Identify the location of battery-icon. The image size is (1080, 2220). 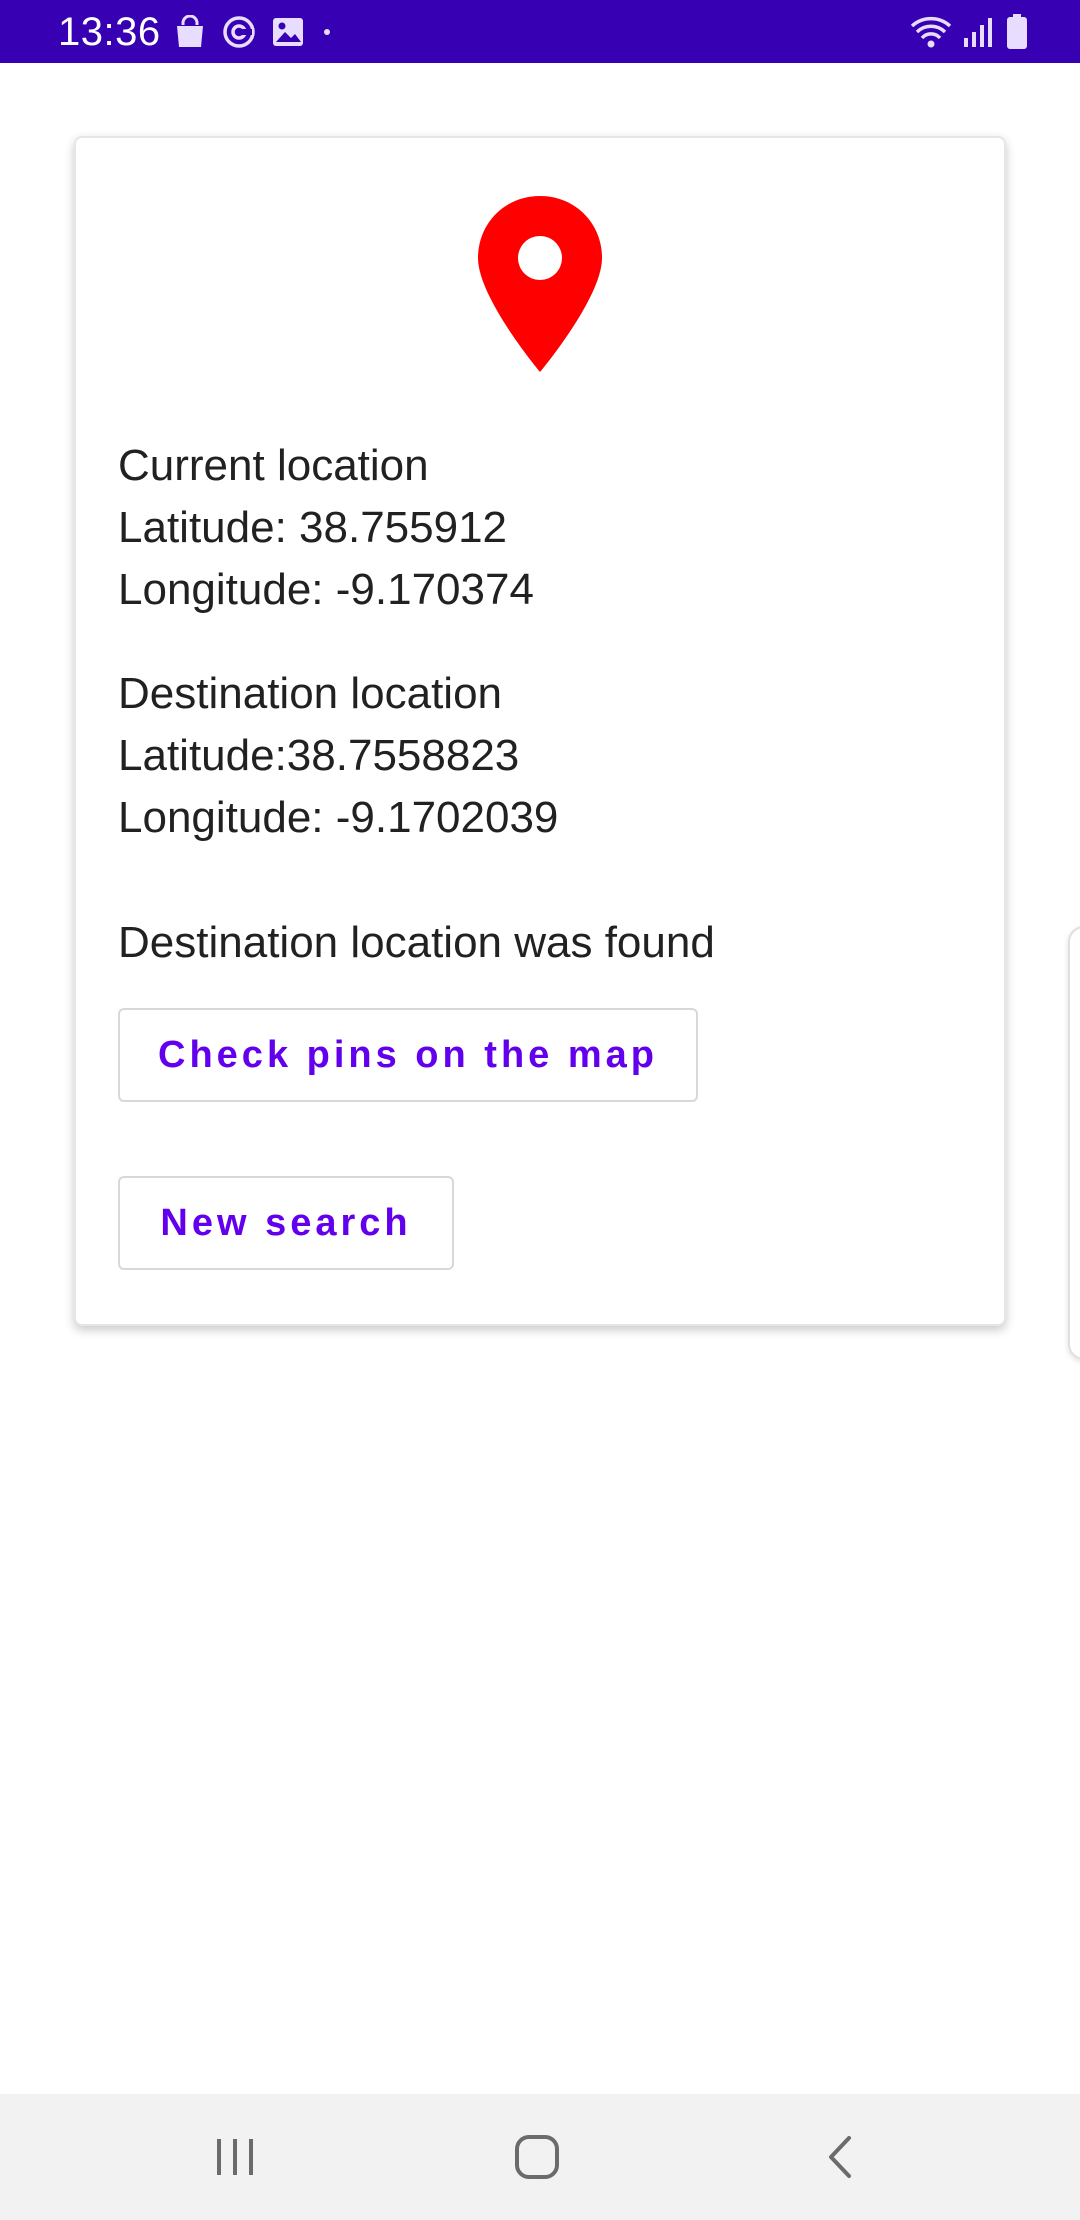
(1017, 32).